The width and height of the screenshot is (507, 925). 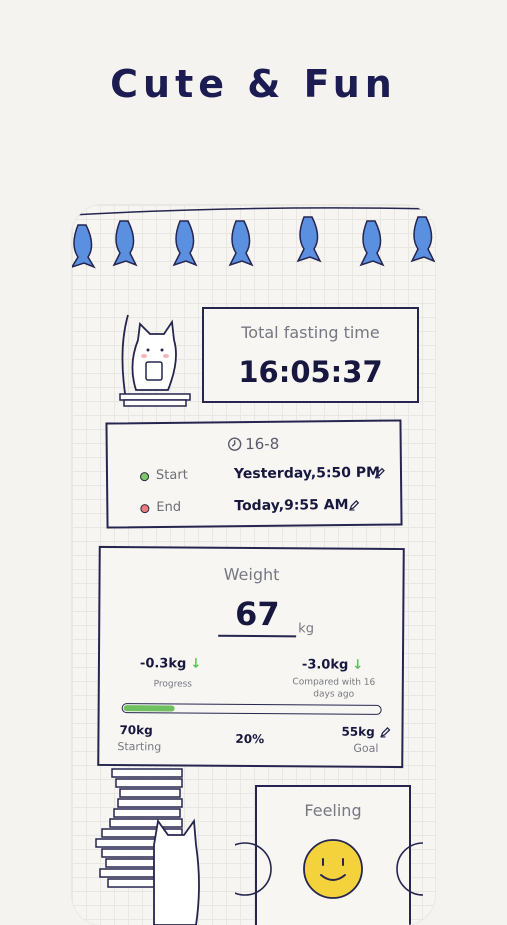 I want to click on feeling-card: Feeling, so click(x=329, y=855).